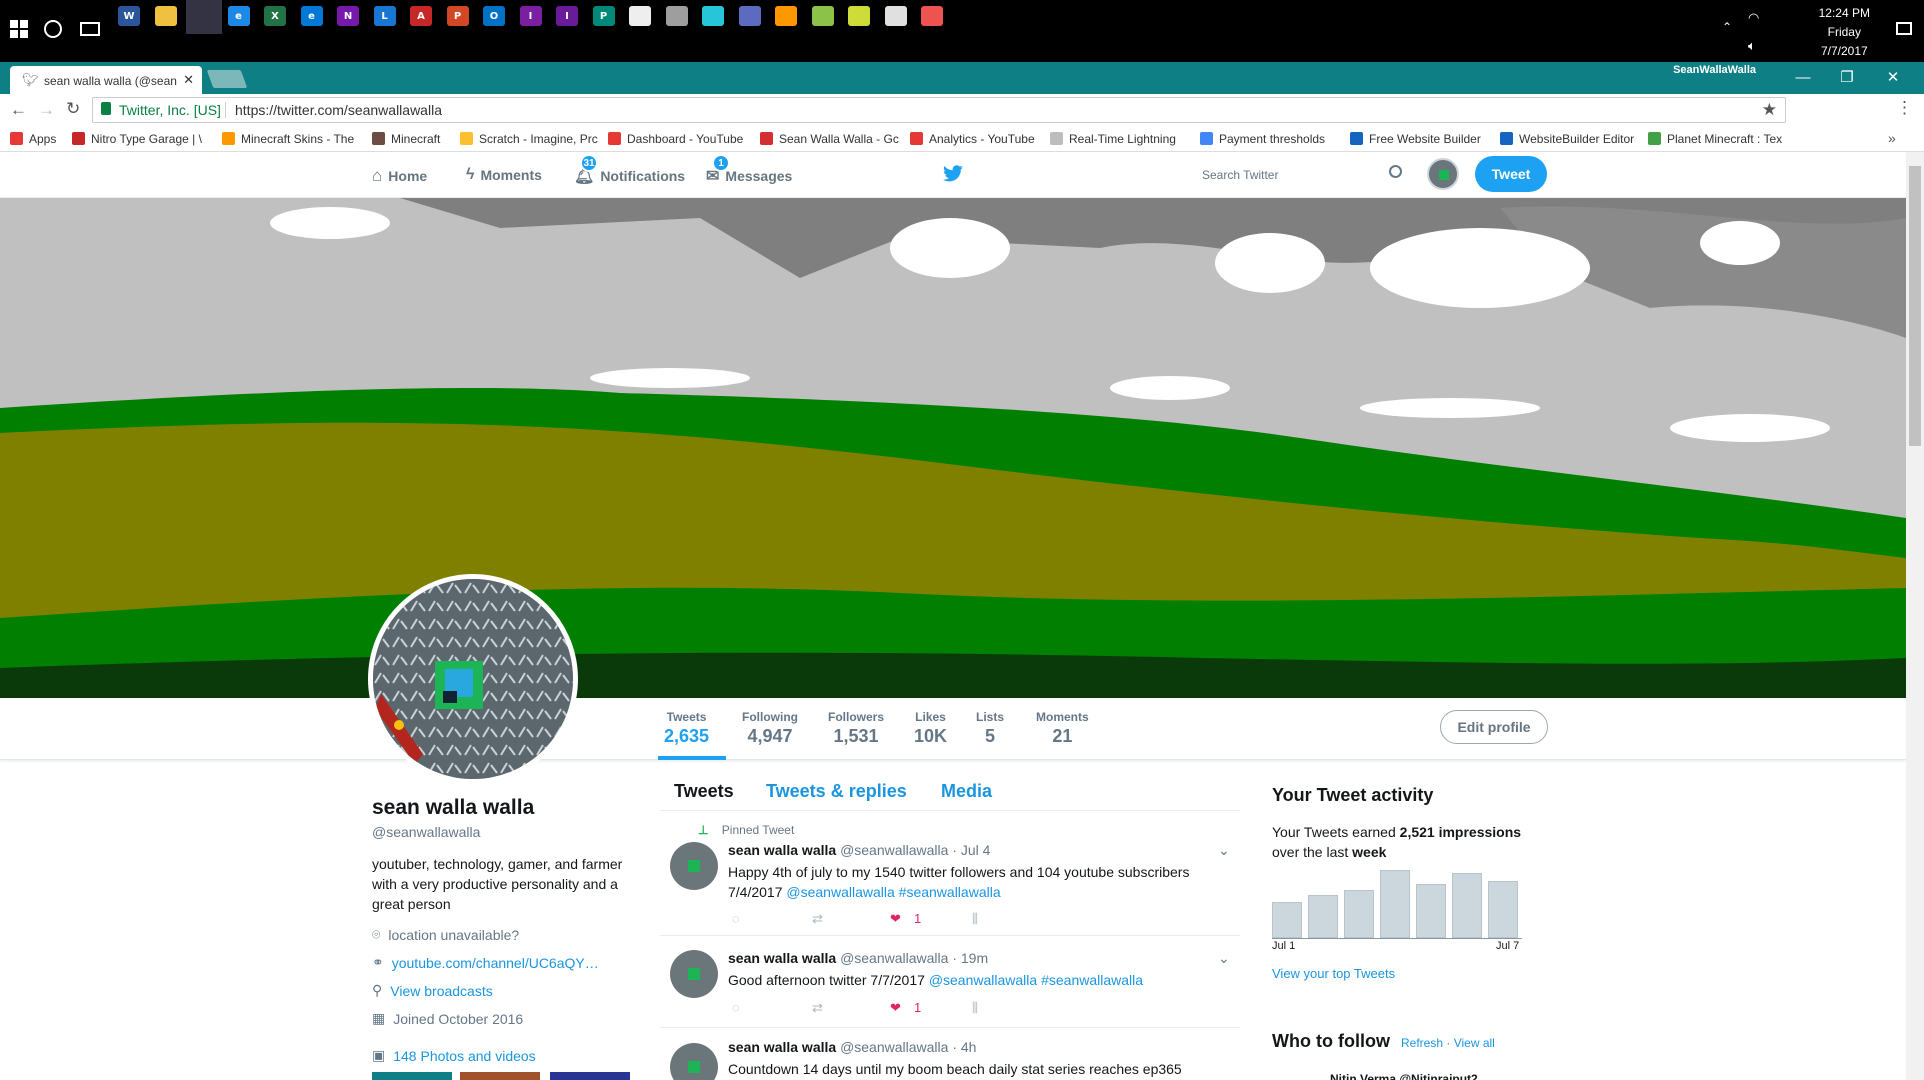 This screenshot has height=1080, width=1924. I want to click on word-icon: W, so click(129, 16).